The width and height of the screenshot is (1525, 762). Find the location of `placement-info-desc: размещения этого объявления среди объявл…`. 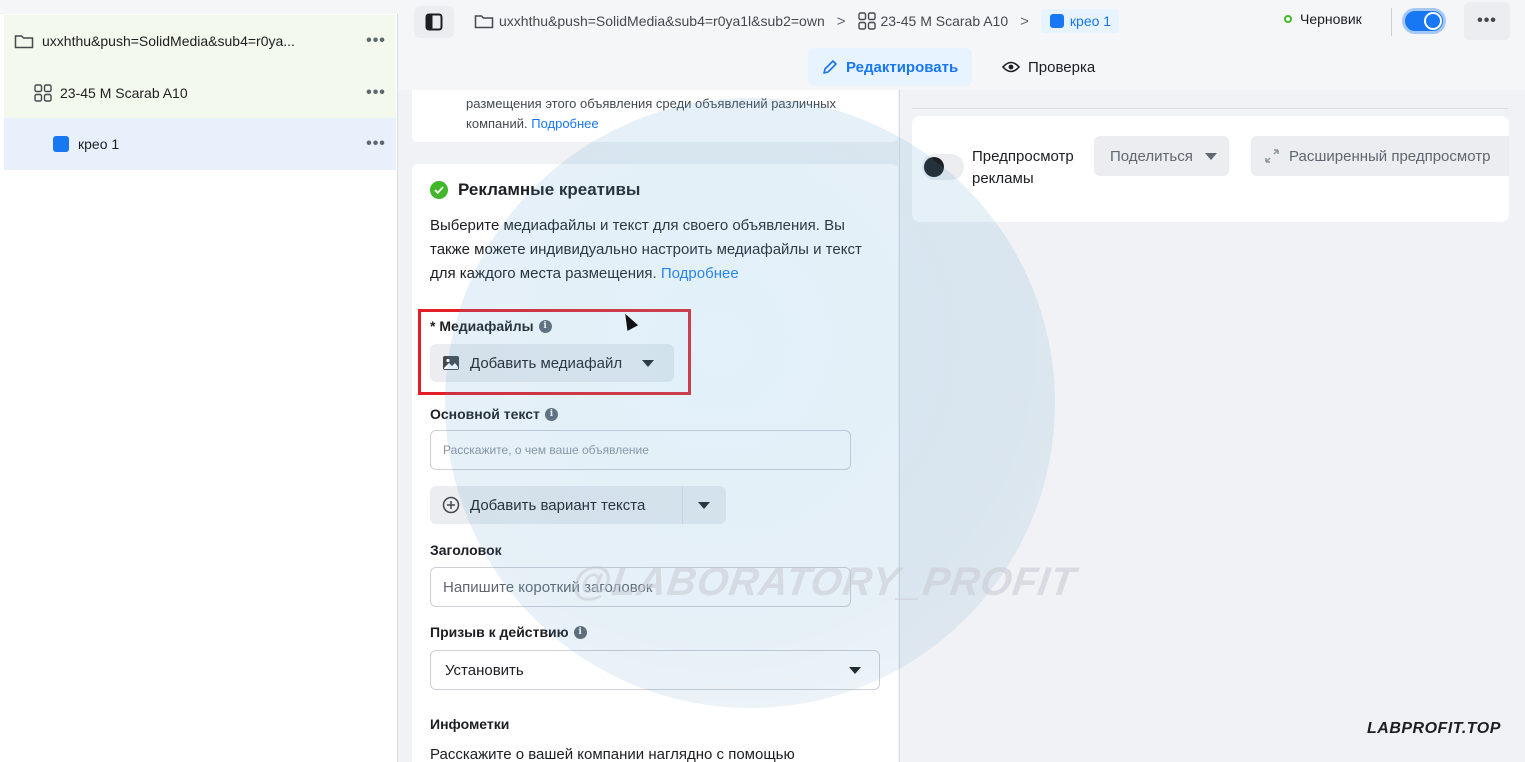

placement-info-desc: размещения этого объявления среди объявл… is located at coordinates (651, 113).